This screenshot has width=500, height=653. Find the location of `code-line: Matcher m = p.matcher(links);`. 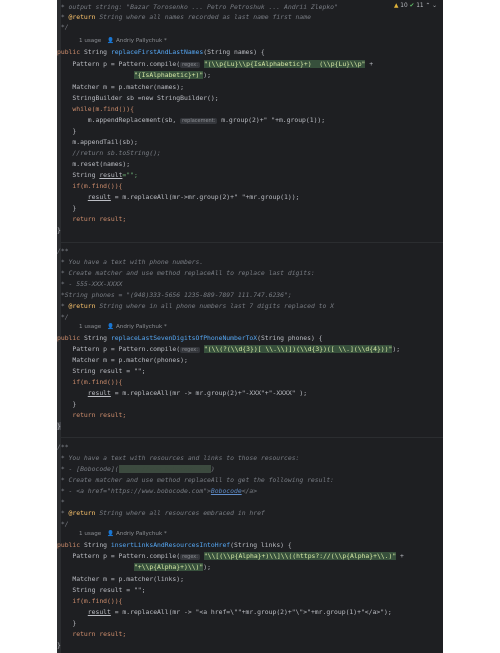

code-line: Matcher m = p.matcher(links); is located at coordinates (120, 579).